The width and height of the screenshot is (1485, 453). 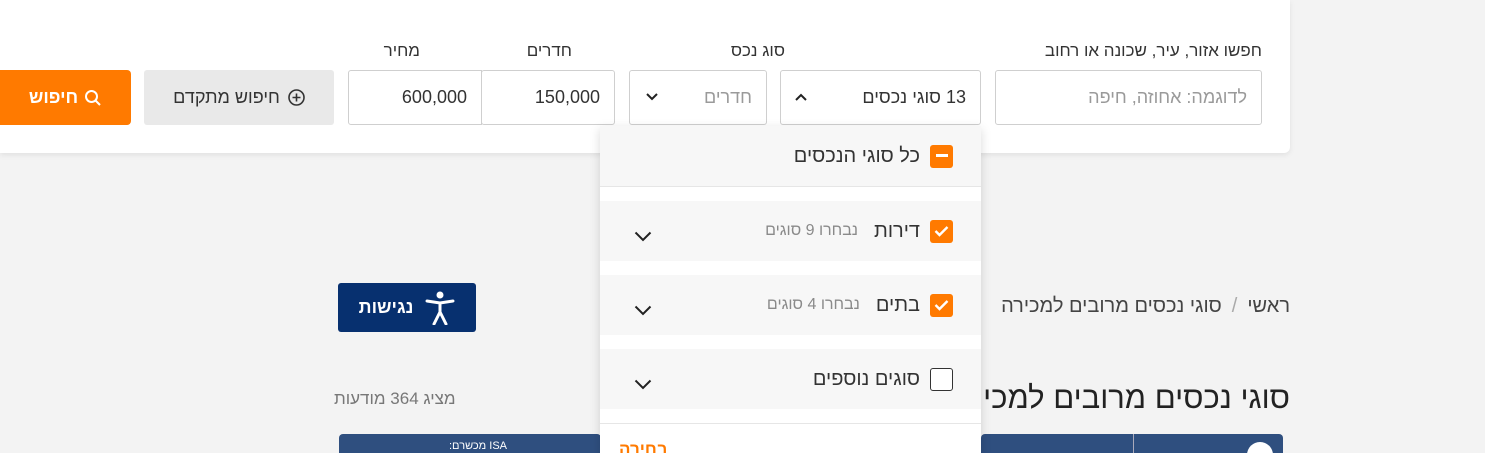 I want to click on plus-circle-icon, so click(x=296, y=97).